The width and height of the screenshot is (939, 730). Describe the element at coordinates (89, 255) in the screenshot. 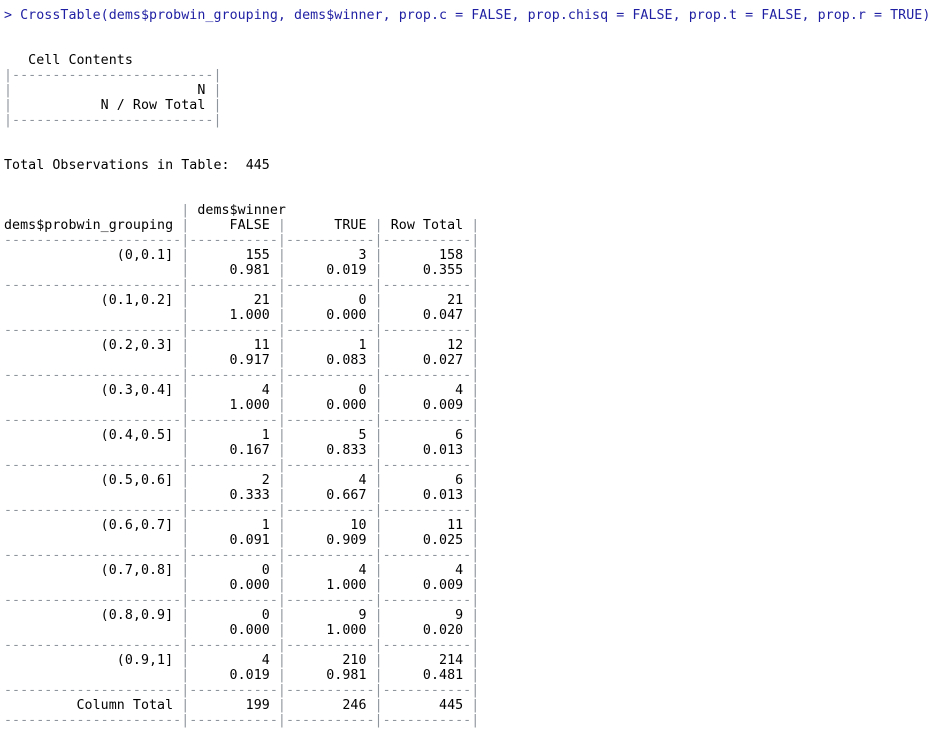

I see `row-label: (0,0.1]` at that location.